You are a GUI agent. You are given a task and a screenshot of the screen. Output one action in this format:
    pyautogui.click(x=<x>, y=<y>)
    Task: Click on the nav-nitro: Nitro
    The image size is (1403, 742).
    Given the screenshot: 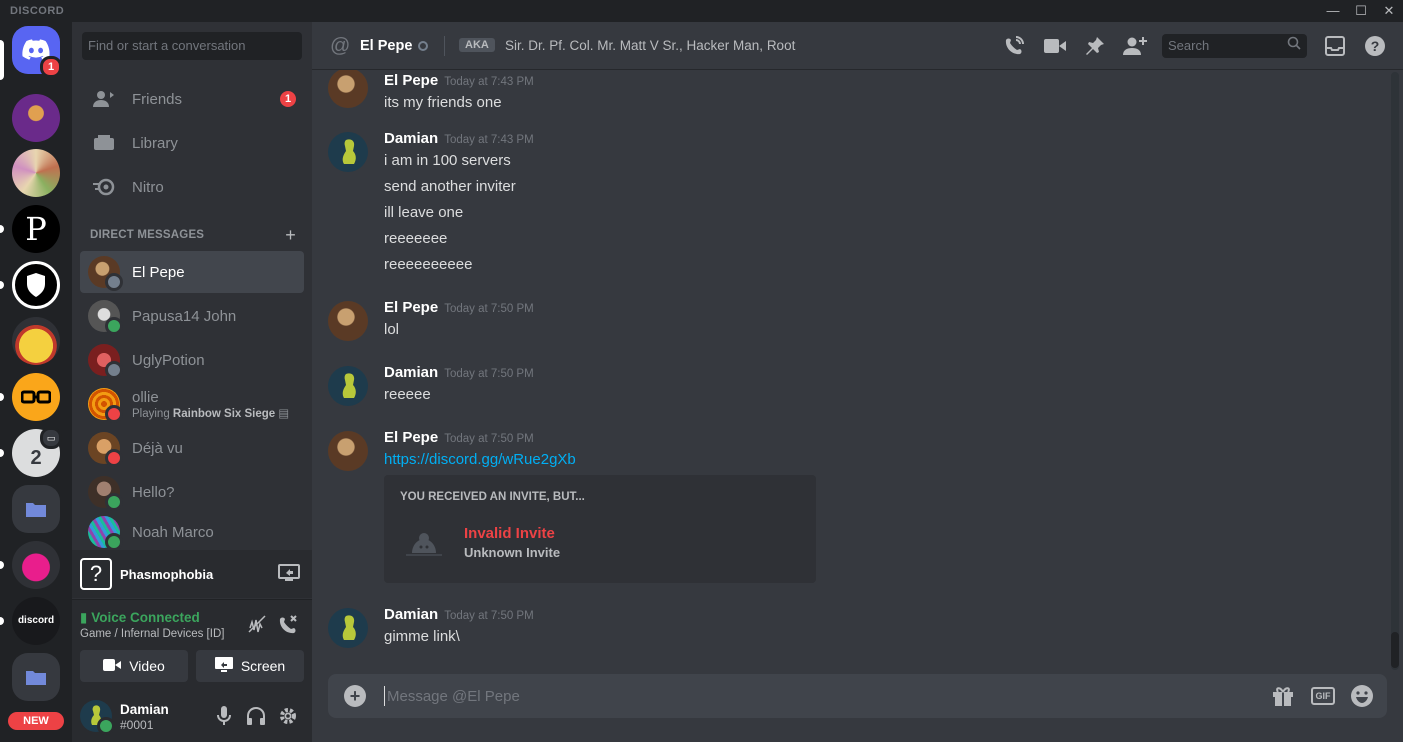 What is the action you would take?
    pyautogui.click(x=192, y=187)
    